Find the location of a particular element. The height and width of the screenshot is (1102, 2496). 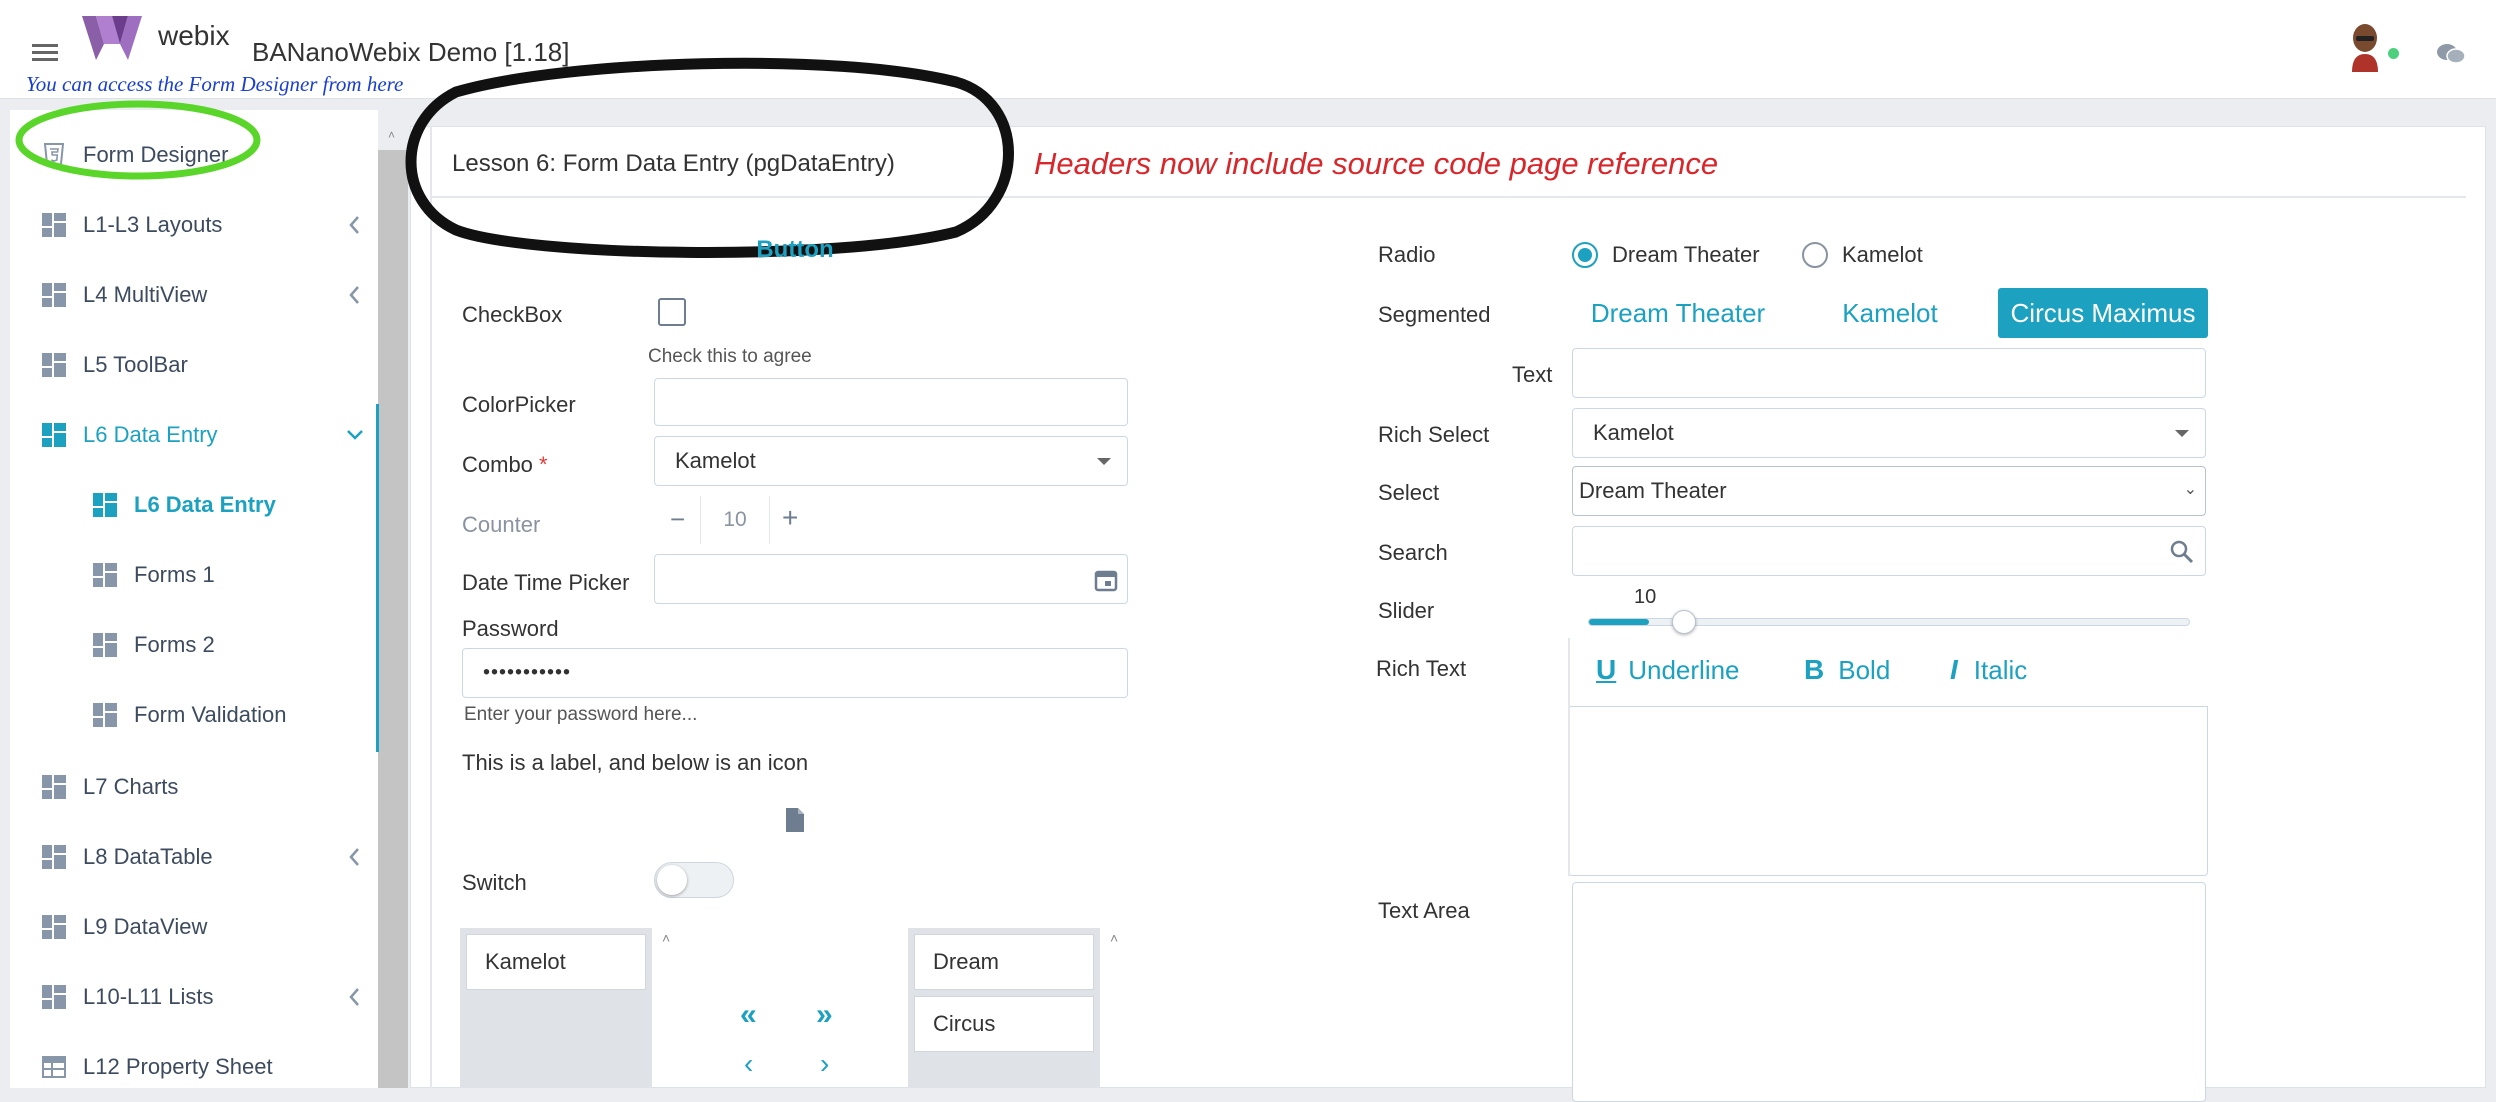

sidebar-item-label: L6 Data Entry is located at coordinates (205, 504).